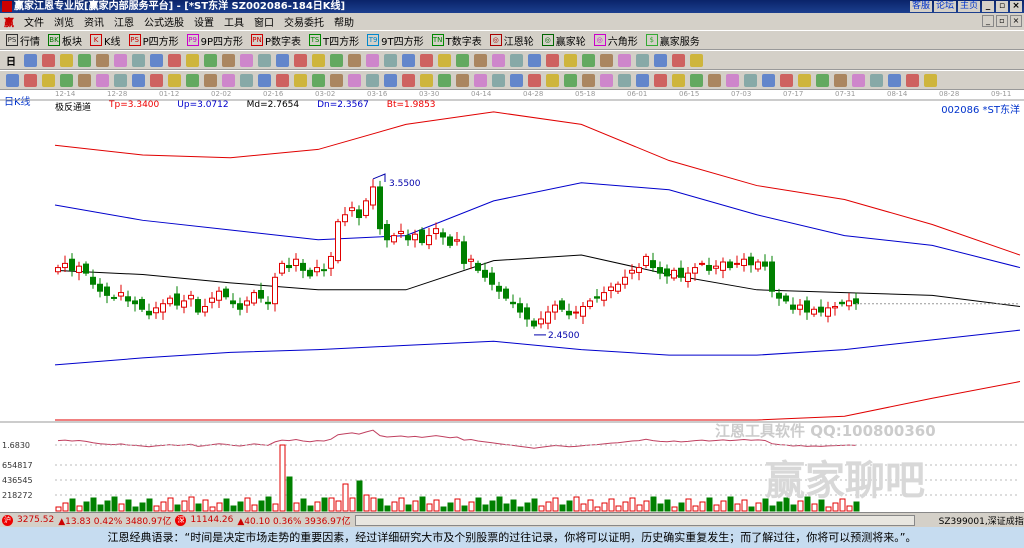  What do you see at coordinates (537, 225) in the screenshot?
I see `band-upper_inner` at bounding box center [537, 225].